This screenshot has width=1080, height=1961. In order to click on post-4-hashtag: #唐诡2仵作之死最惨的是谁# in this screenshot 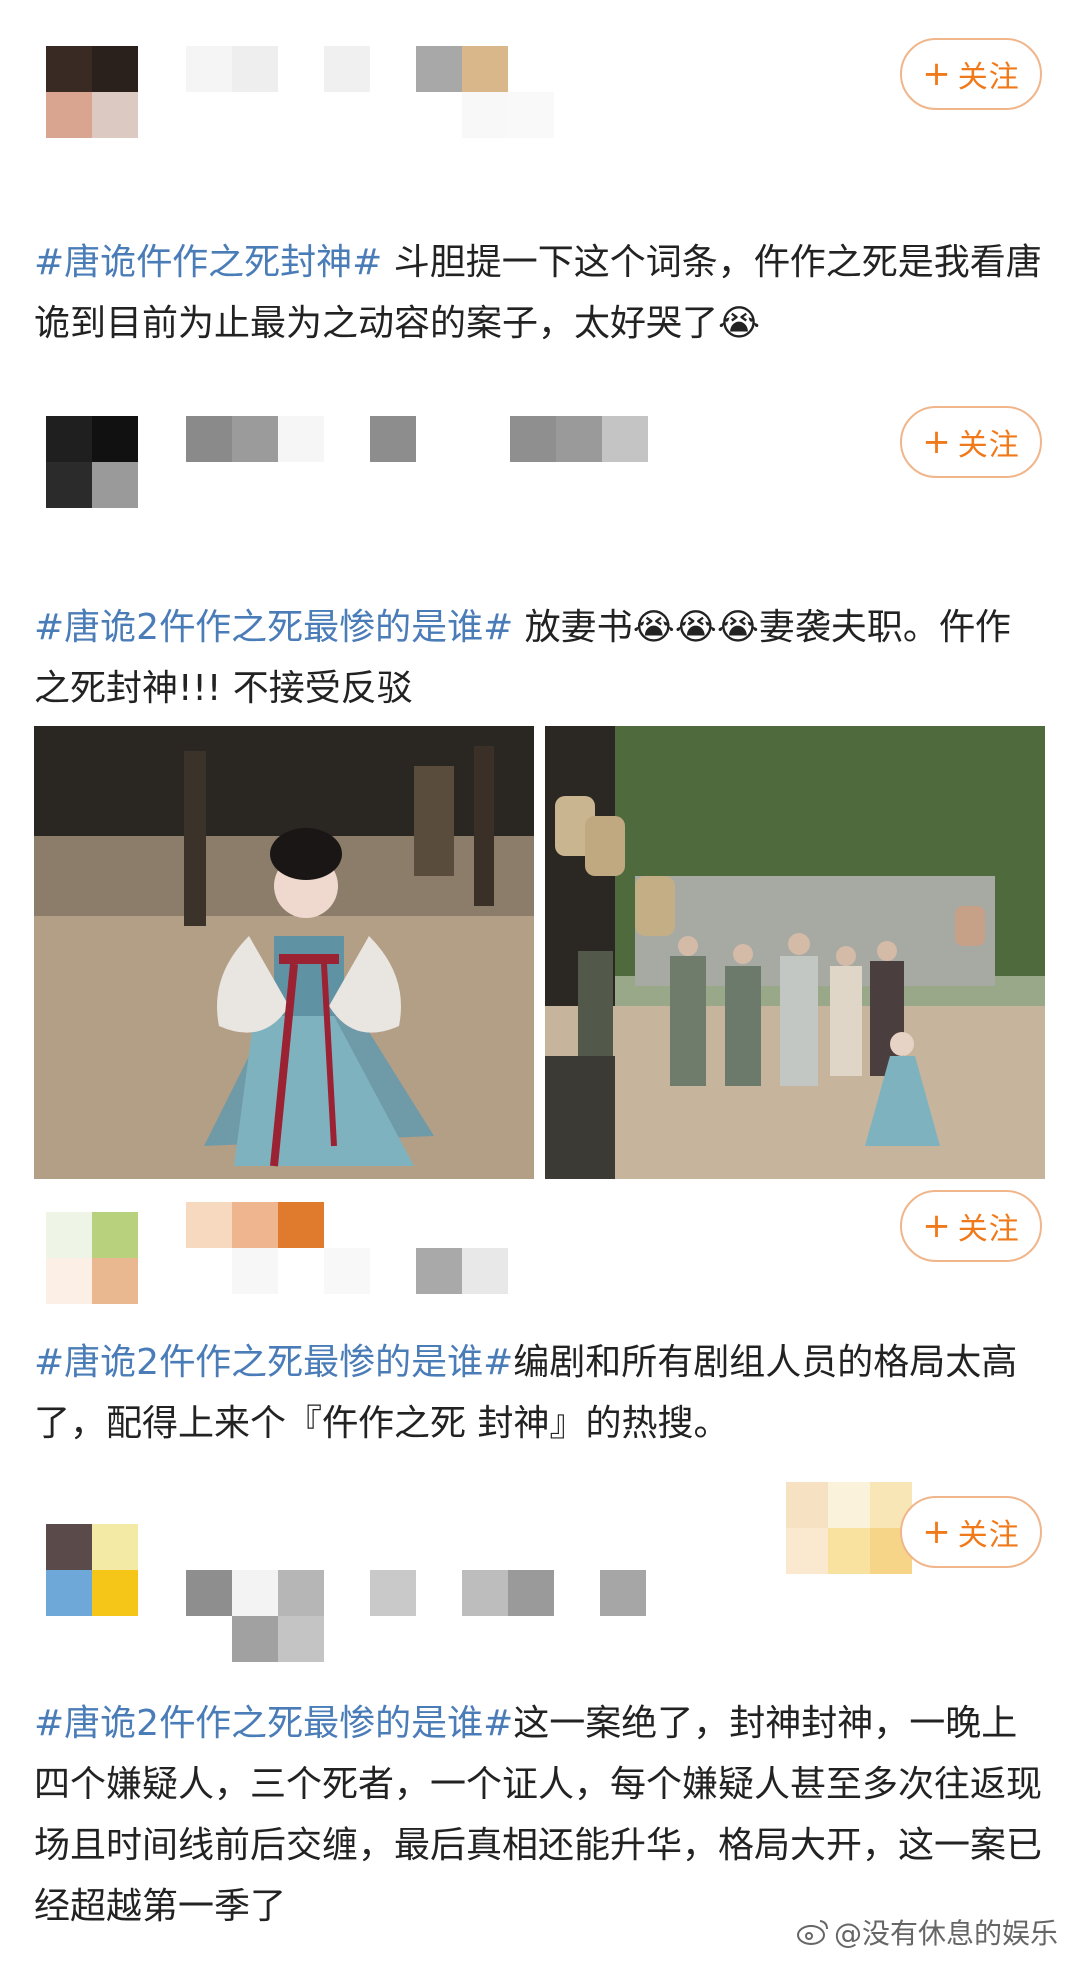, I will do `click(273, 1723)`.